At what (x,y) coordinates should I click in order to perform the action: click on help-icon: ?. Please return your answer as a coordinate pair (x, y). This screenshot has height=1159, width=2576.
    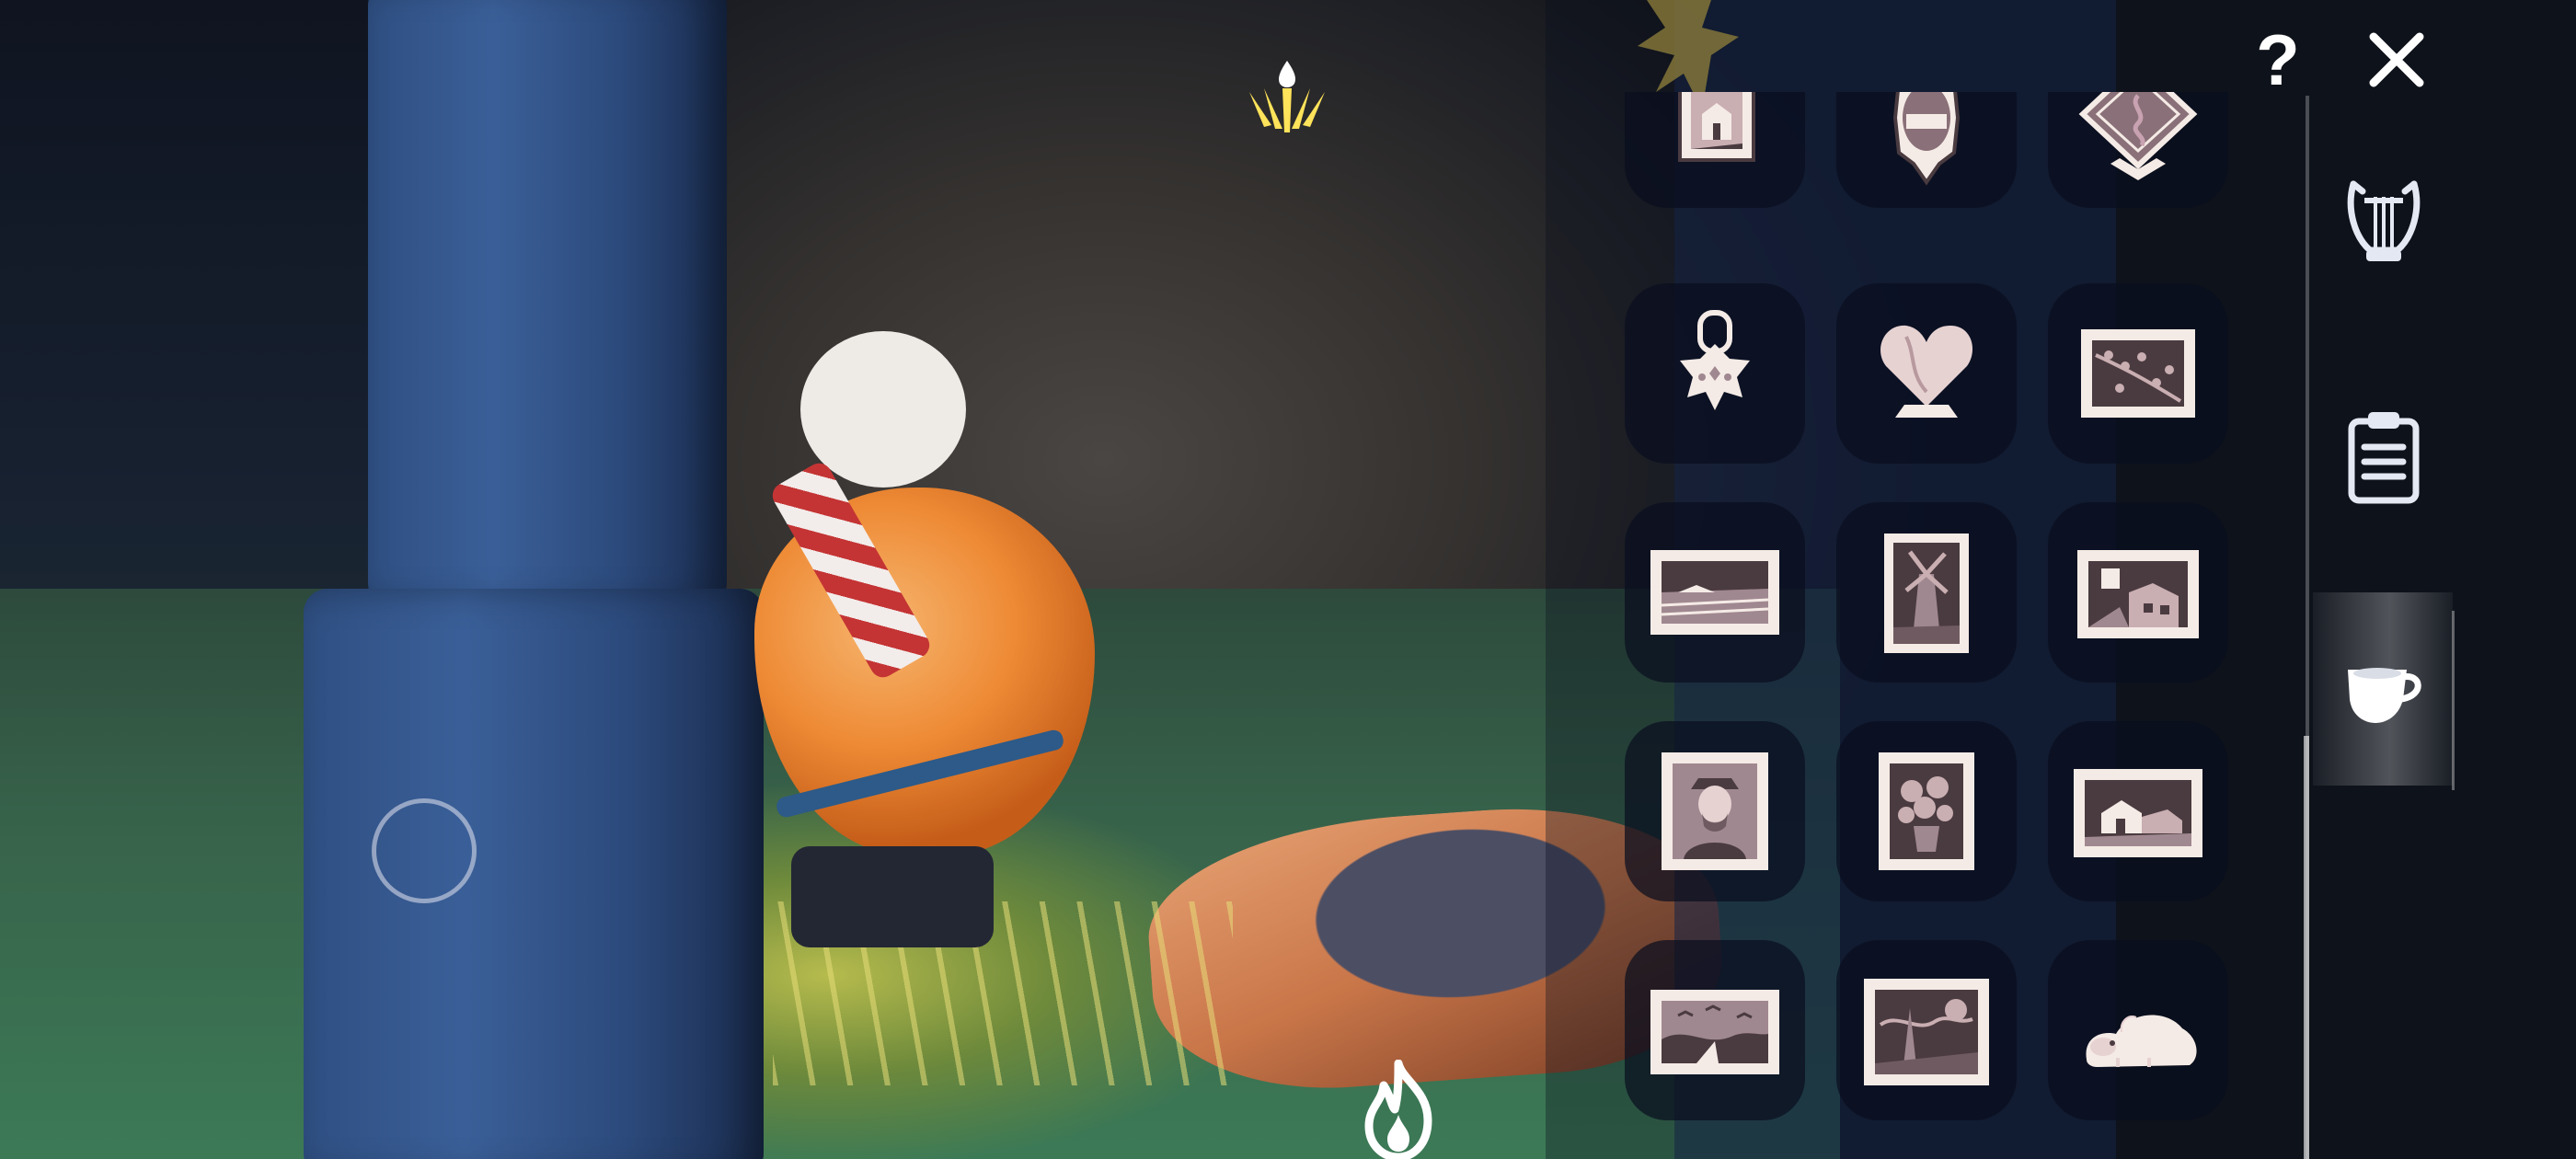
    Looking at the image, I should click on (2278, 59).